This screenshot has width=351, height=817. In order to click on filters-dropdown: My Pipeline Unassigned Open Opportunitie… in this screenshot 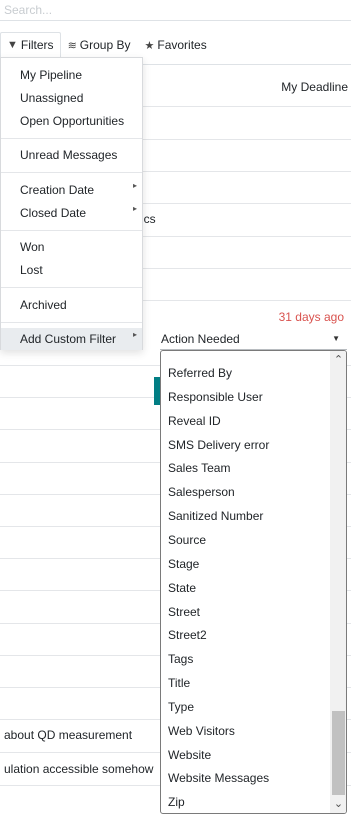, I will do `click(71, 203)`.